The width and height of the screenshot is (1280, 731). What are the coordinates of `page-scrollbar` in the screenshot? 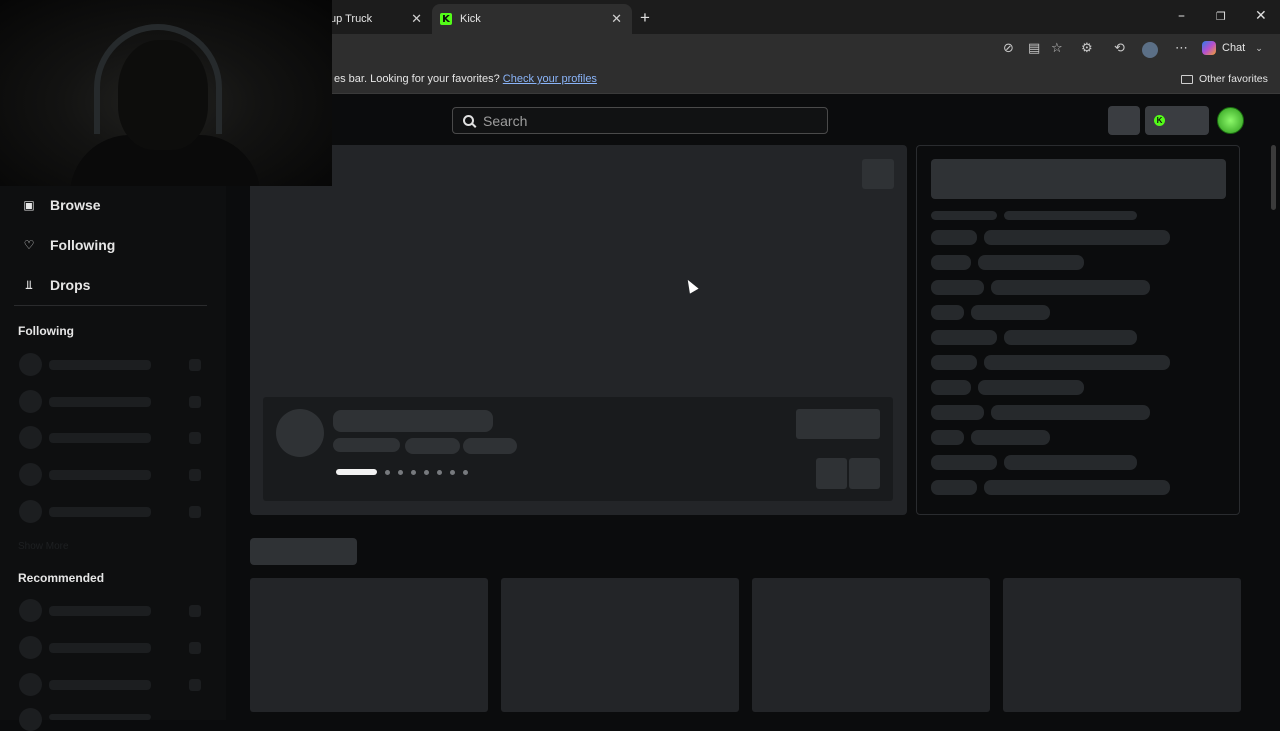 It's located at (1273, 177).